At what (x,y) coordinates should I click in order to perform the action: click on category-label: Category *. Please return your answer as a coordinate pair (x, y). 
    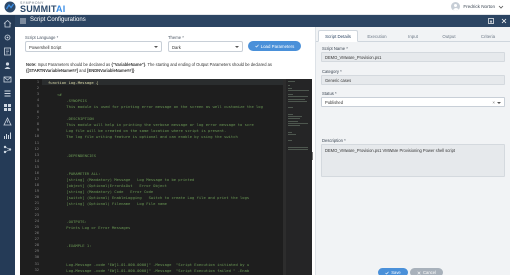
    Looking at the image, I should click on (332, 71).